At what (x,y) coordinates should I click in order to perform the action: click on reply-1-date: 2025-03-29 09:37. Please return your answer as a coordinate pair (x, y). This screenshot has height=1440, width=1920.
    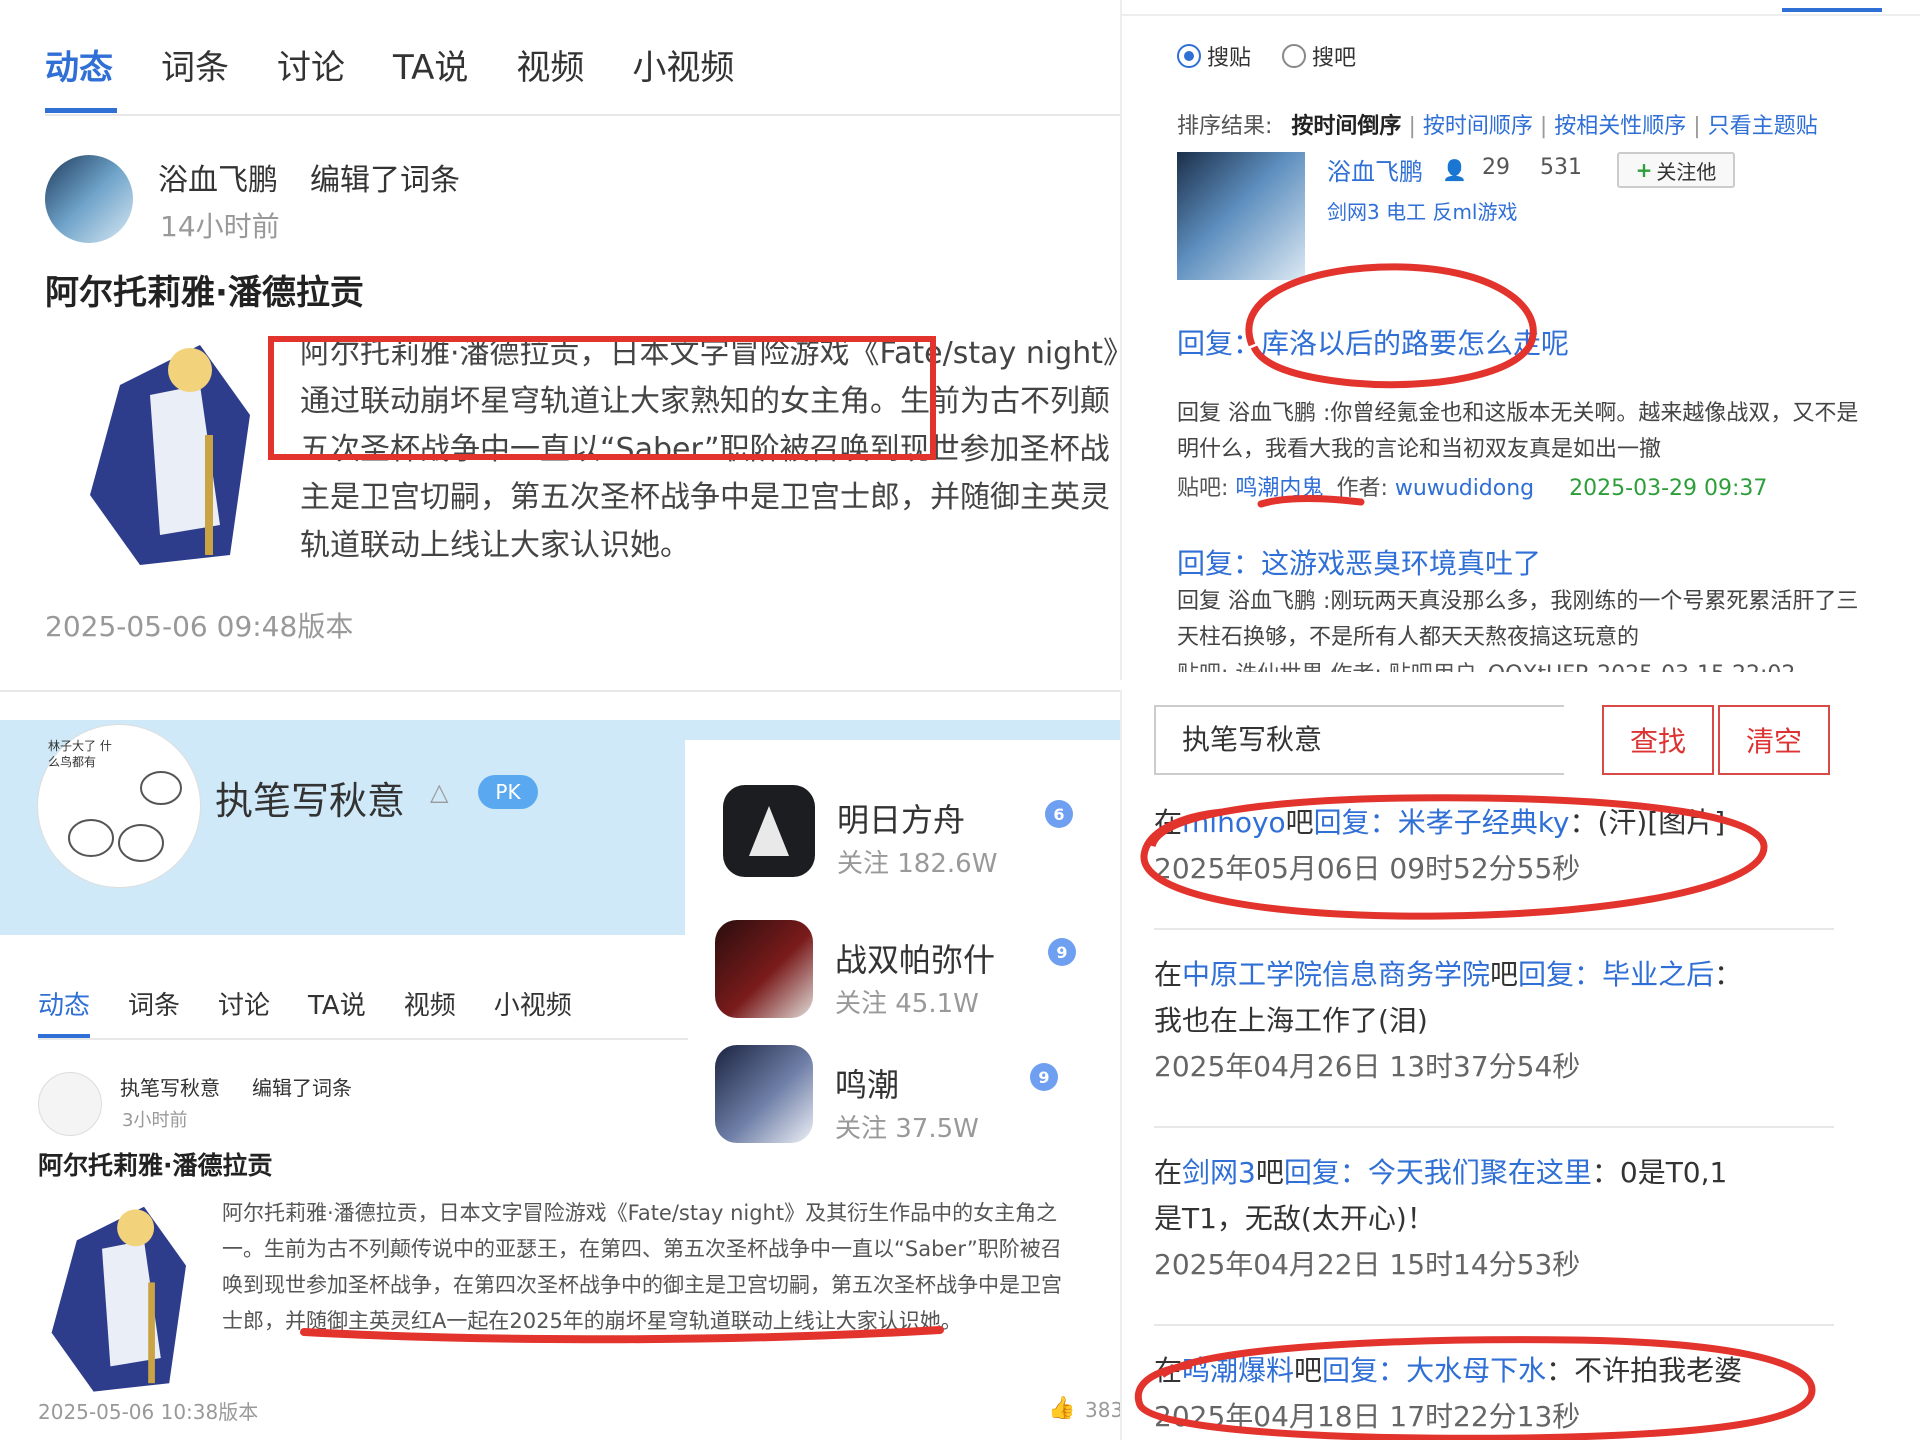
    Looking at the image, I should click on (1668, 488).